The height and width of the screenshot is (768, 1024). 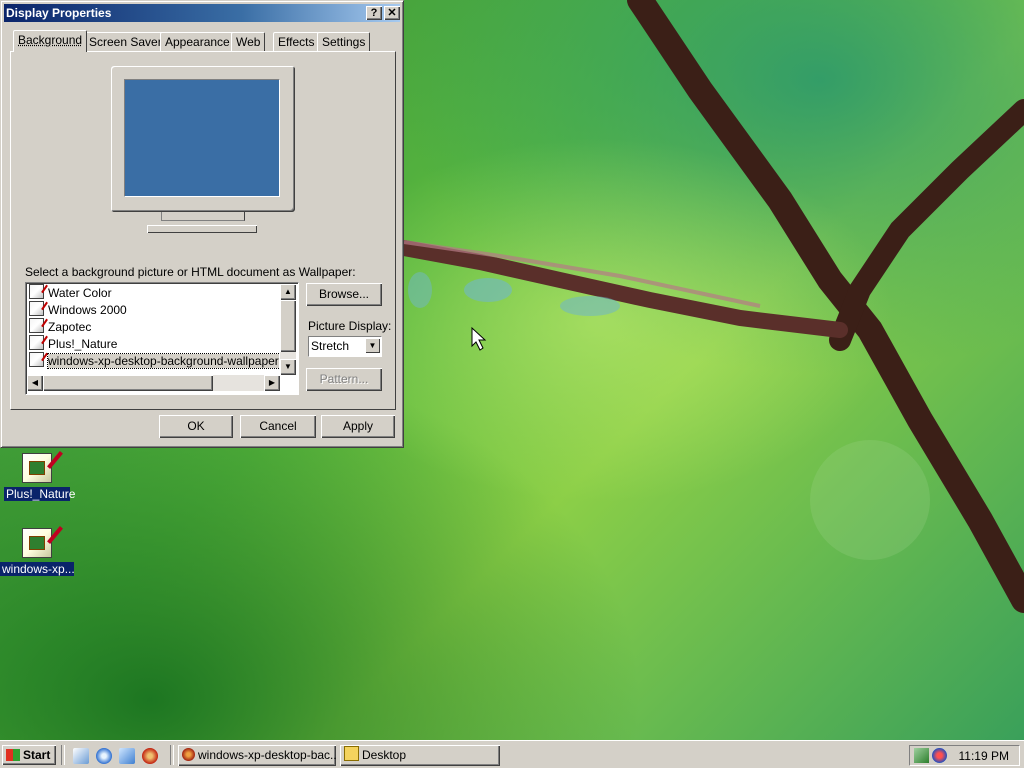 I want to click on scroll-down-button: ▼, so click(x=288, y=367).